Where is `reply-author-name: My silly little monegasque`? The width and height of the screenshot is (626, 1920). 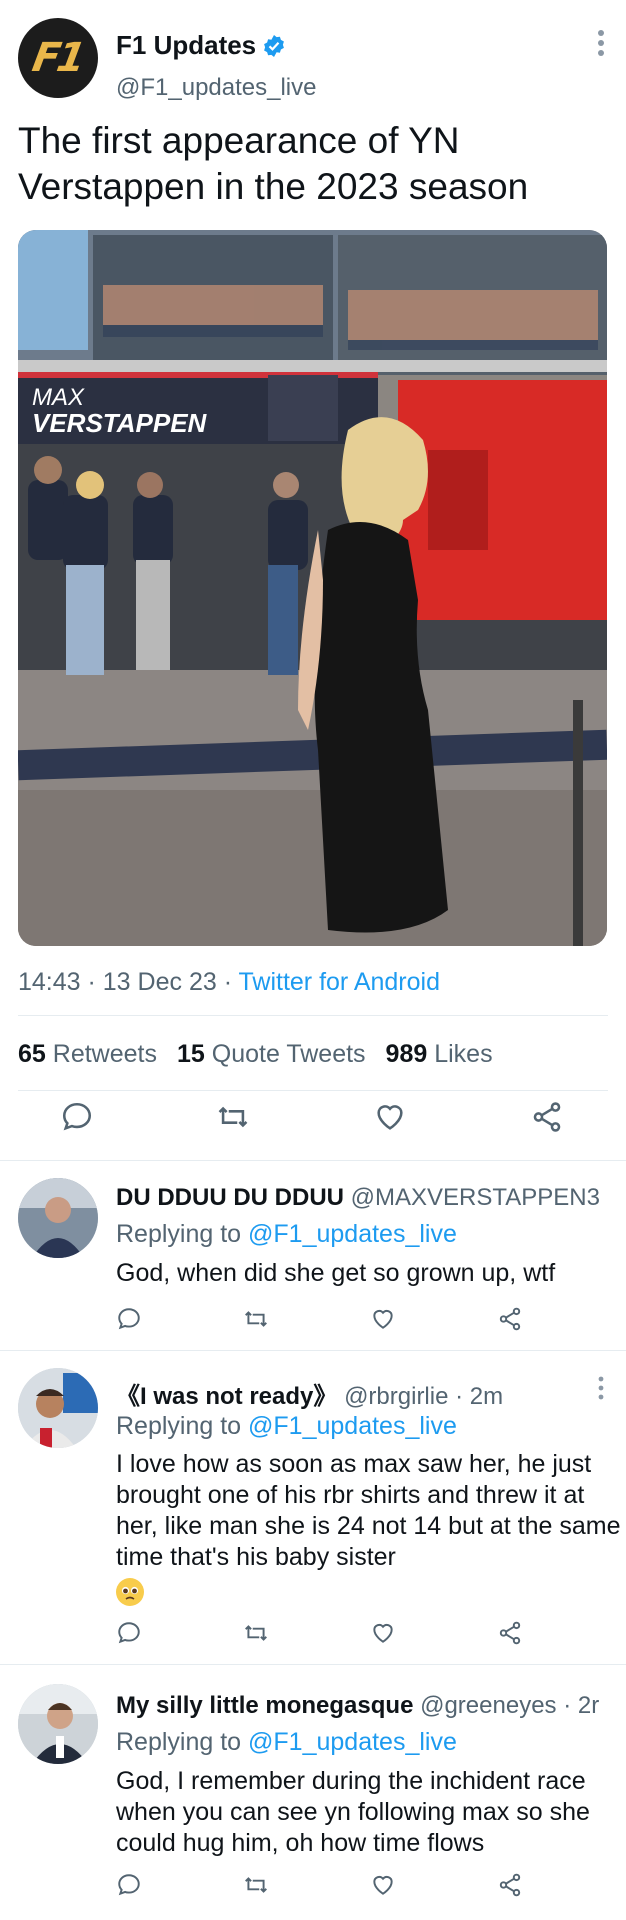 reply-author-name: My silly little monegasque is located at coordinates (264, 1705).